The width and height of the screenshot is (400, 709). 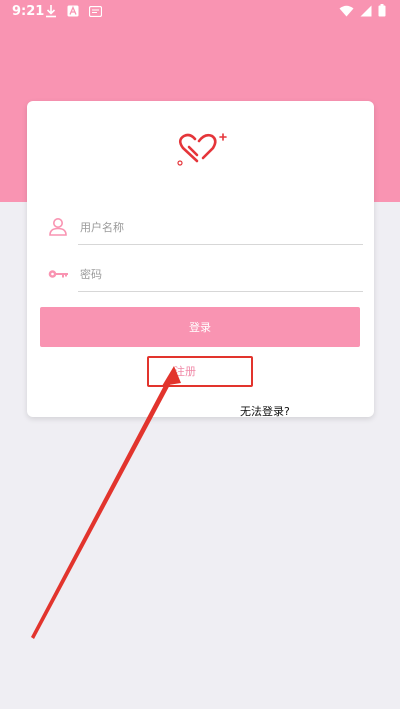 I want to click on a-badge-icon, so click(x=73, y=11).